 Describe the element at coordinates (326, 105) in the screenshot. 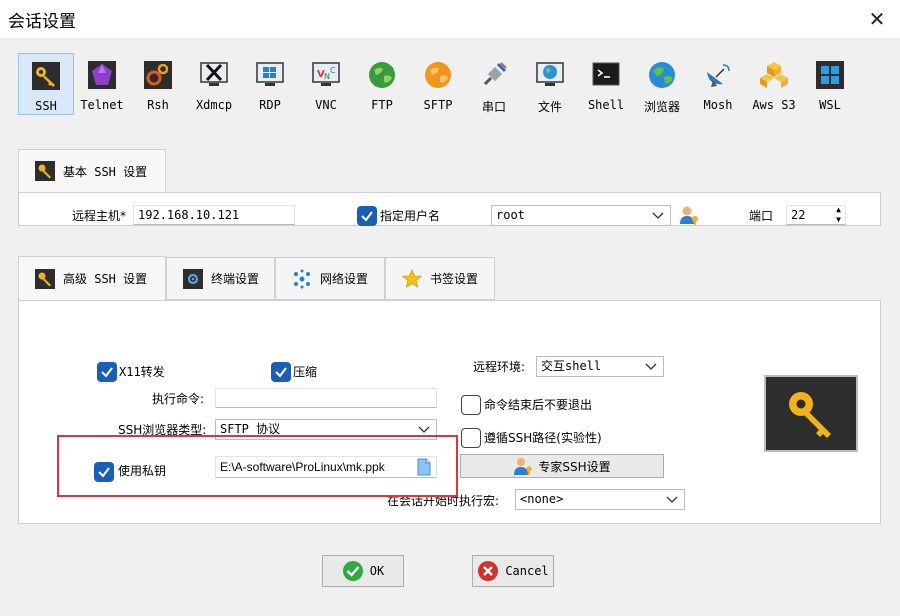

I see `protocol-label: VNC` at that location.